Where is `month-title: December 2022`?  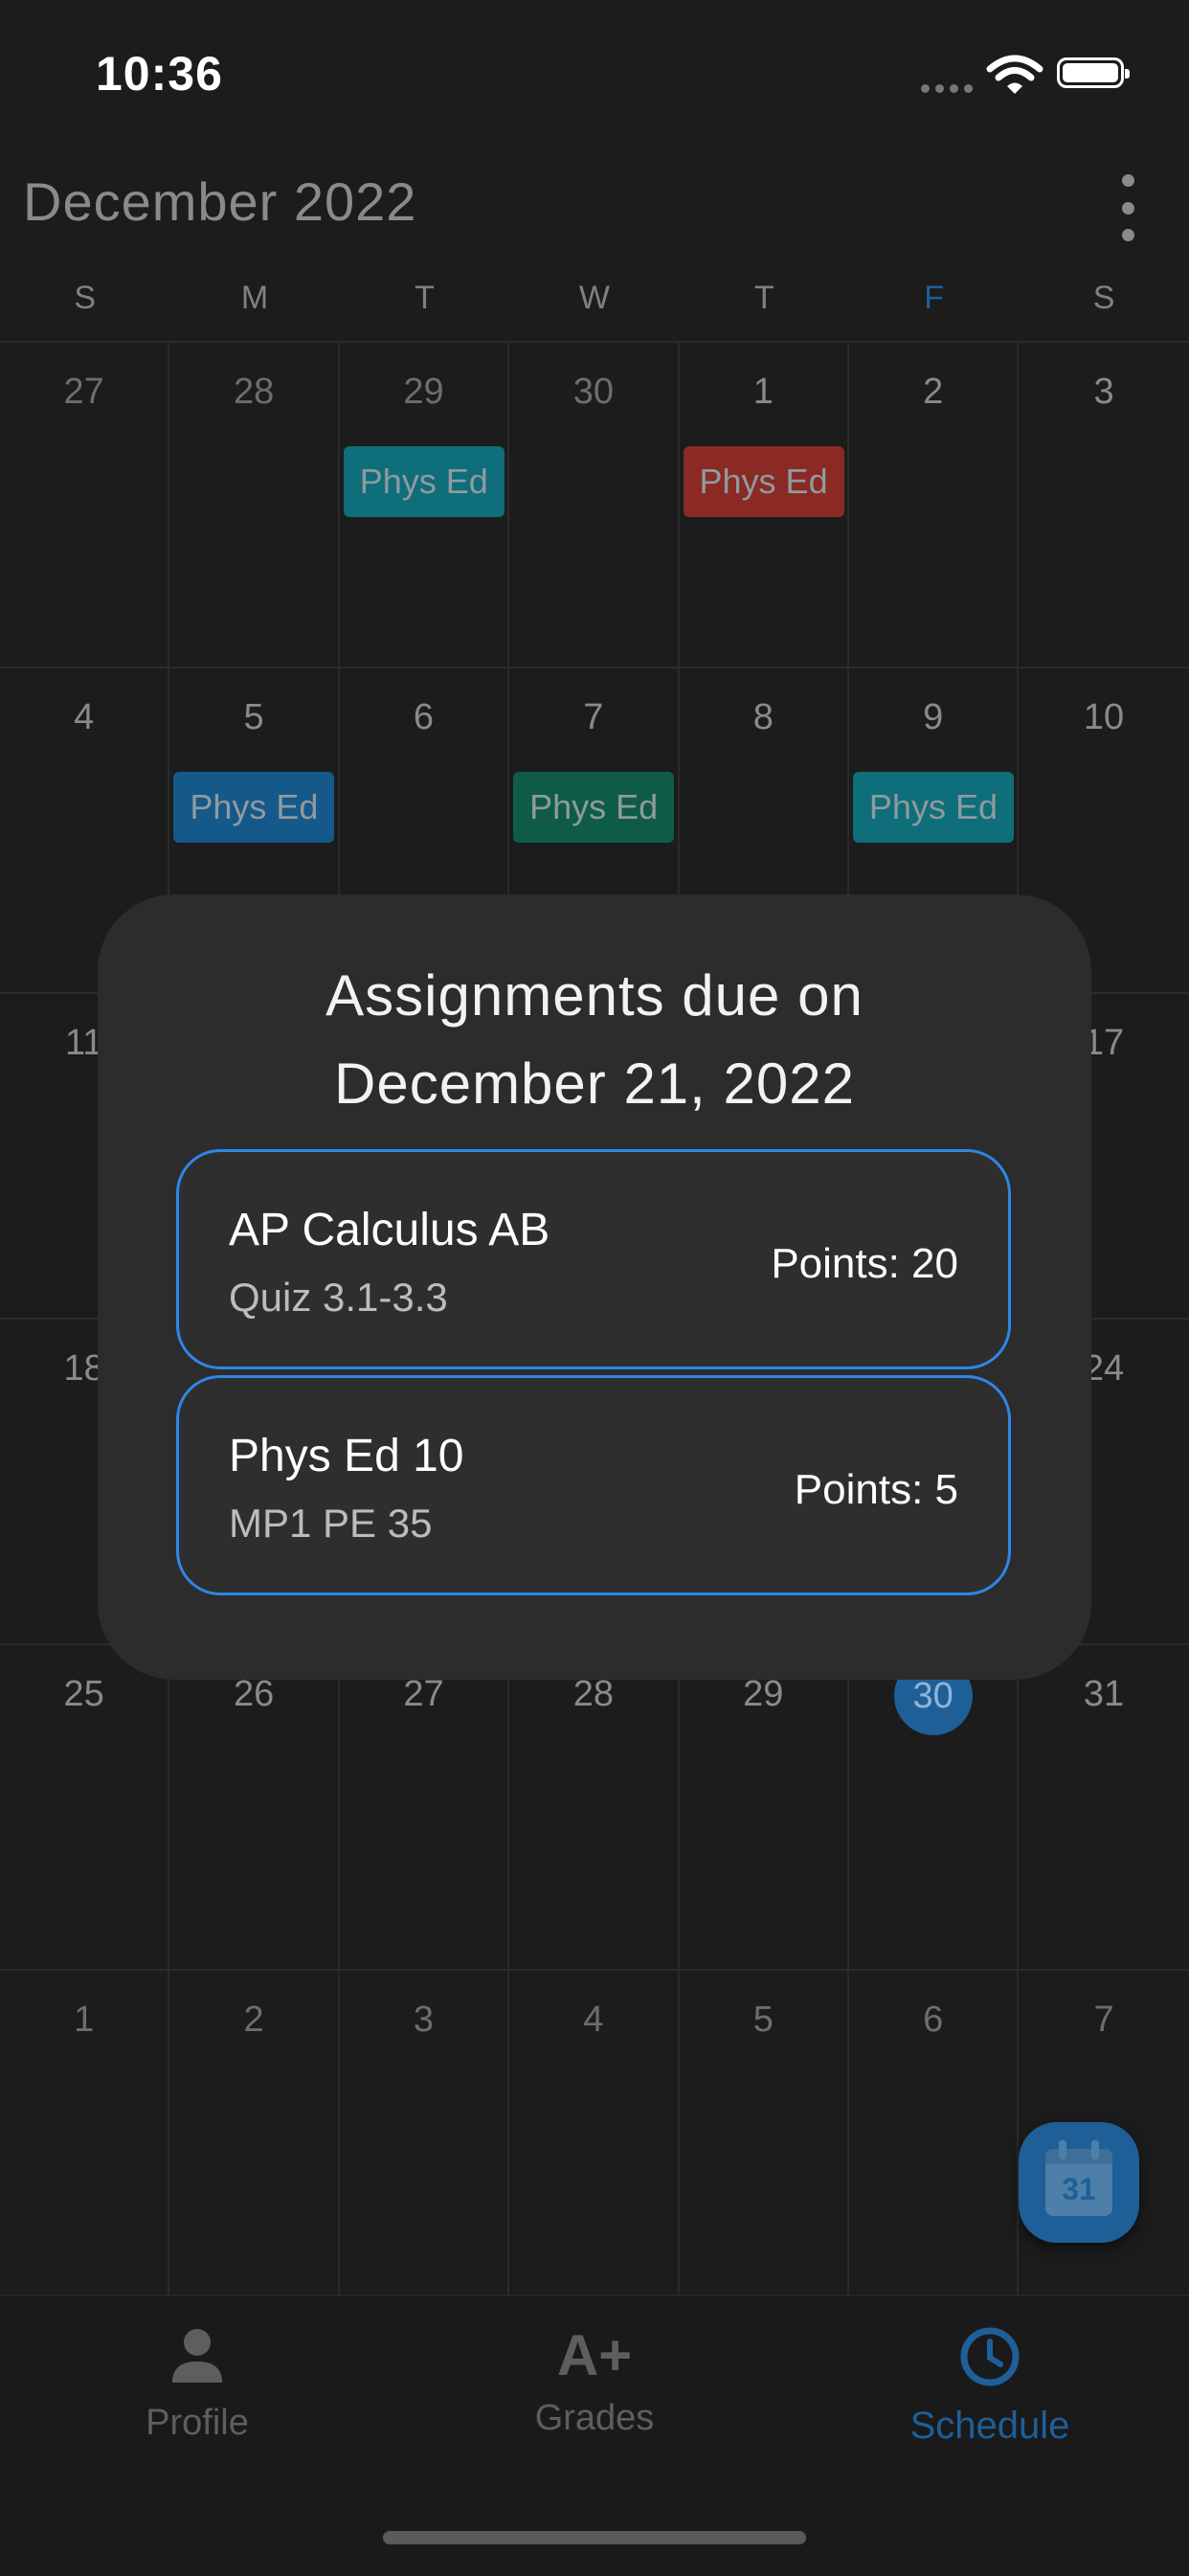 month-title: December 2022 is located at coordinates (220, 201).